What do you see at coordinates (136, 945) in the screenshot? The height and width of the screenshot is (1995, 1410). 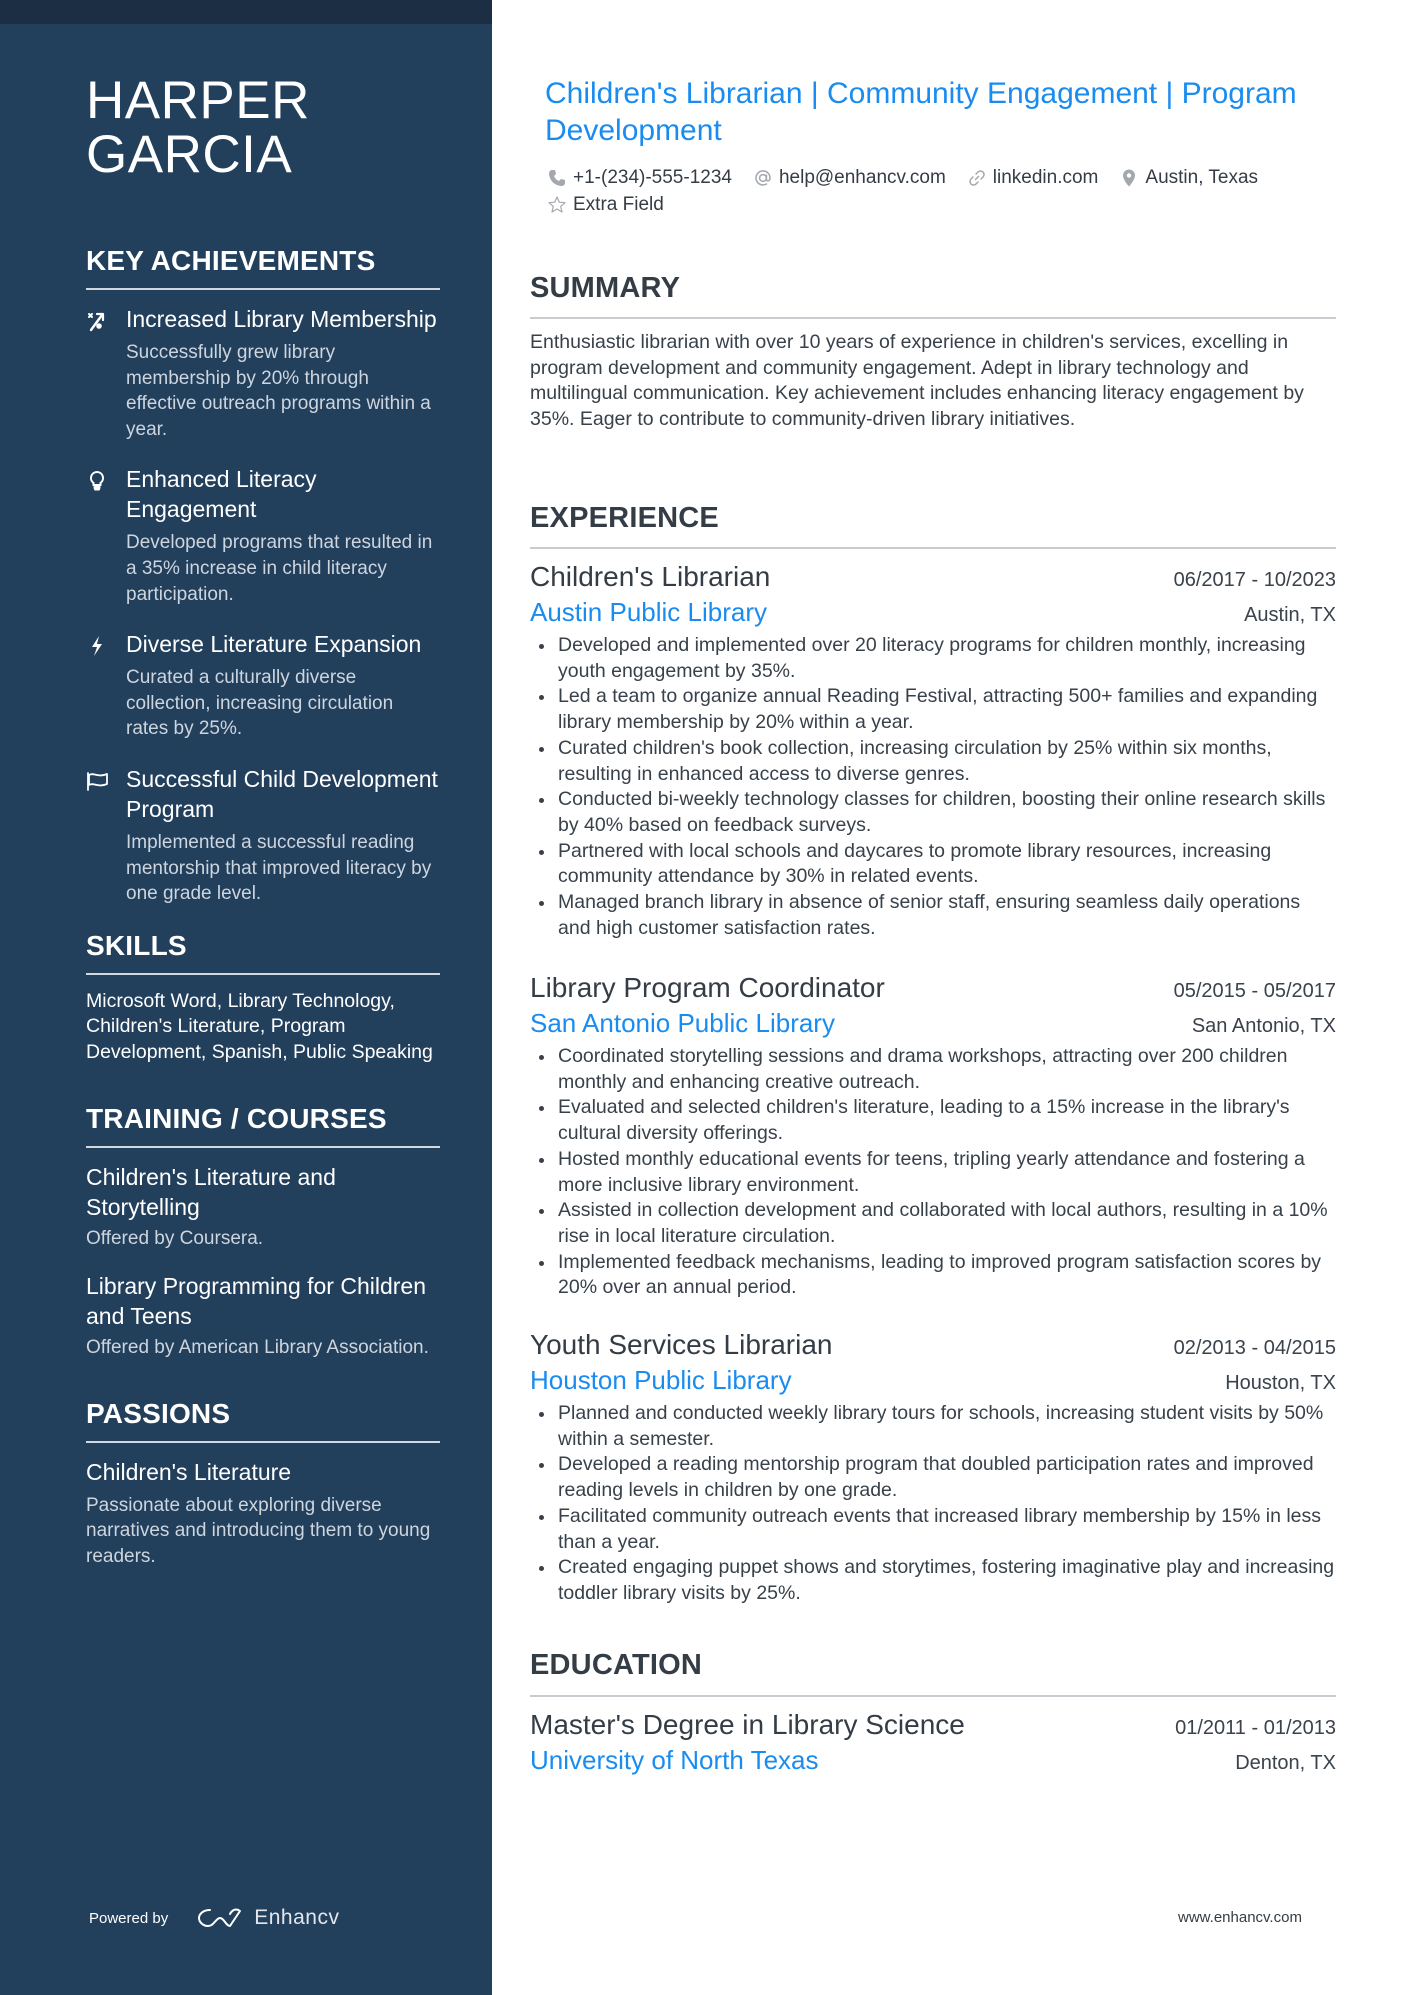 I see `skills-heading: SKILLS` at bounding box center [136, 945].